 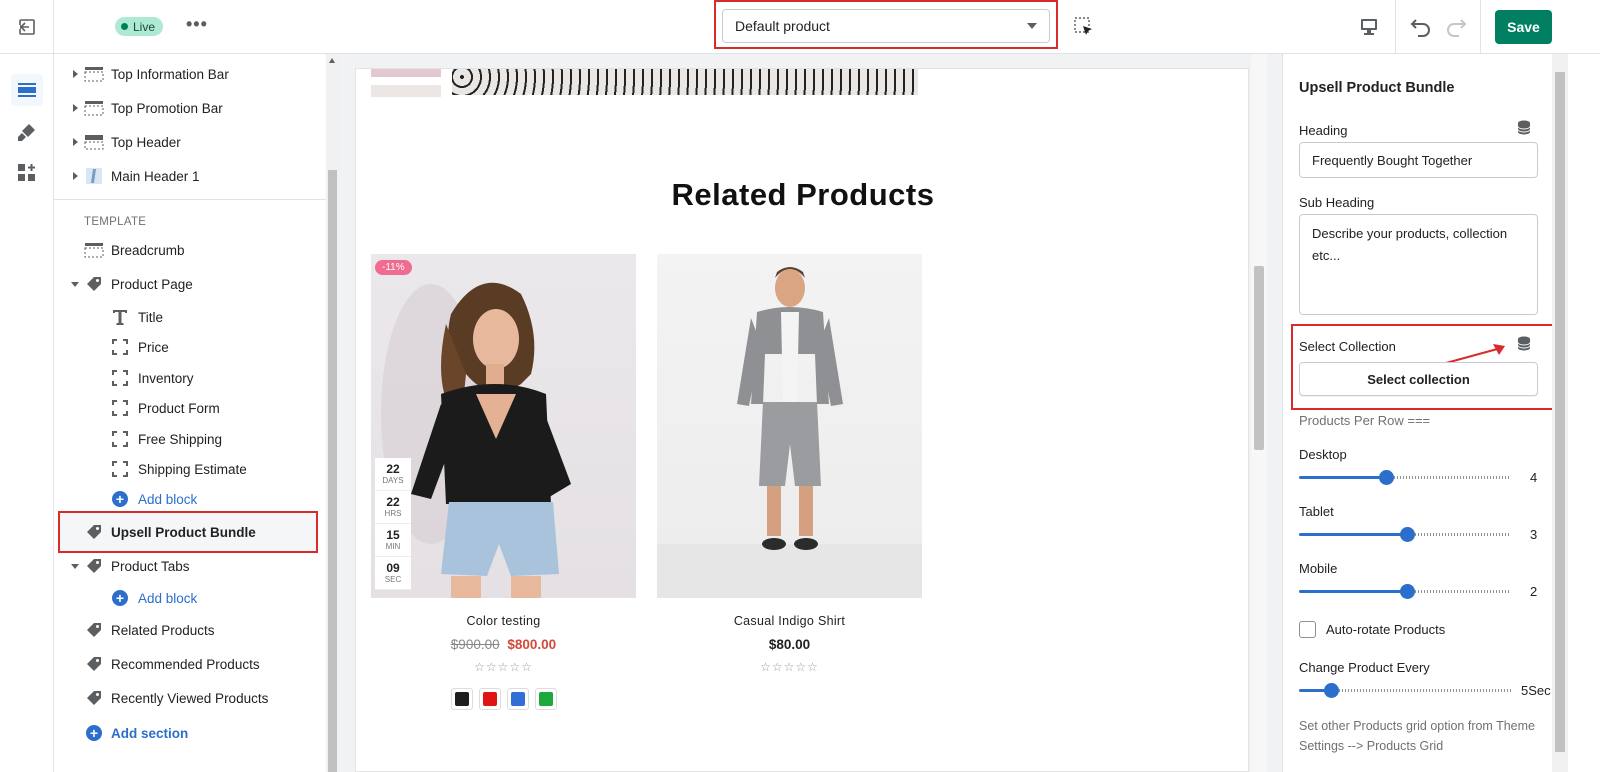 I want to click on sidebar-item-related-products: Related Products, so click(x=190, y=630).